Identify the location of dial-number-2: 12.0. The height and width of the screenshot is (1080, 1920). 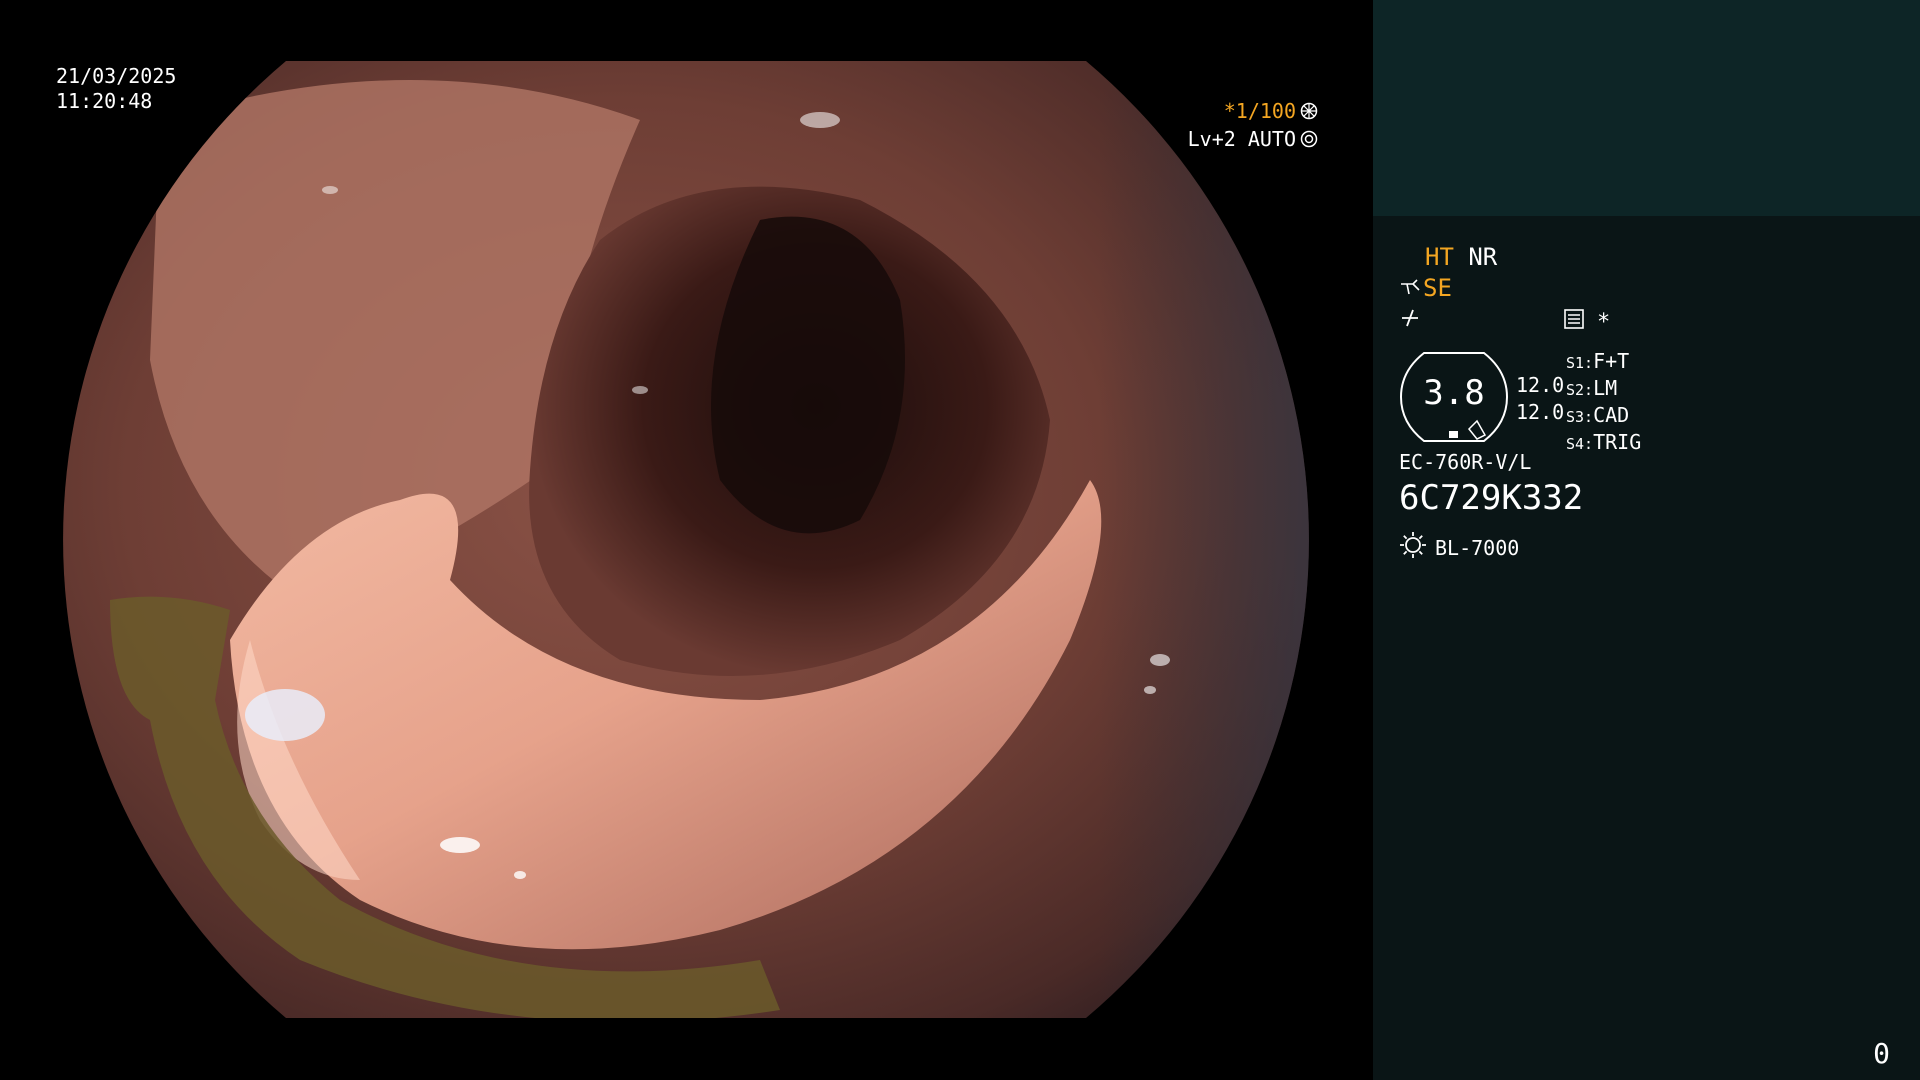
(1540, 412).